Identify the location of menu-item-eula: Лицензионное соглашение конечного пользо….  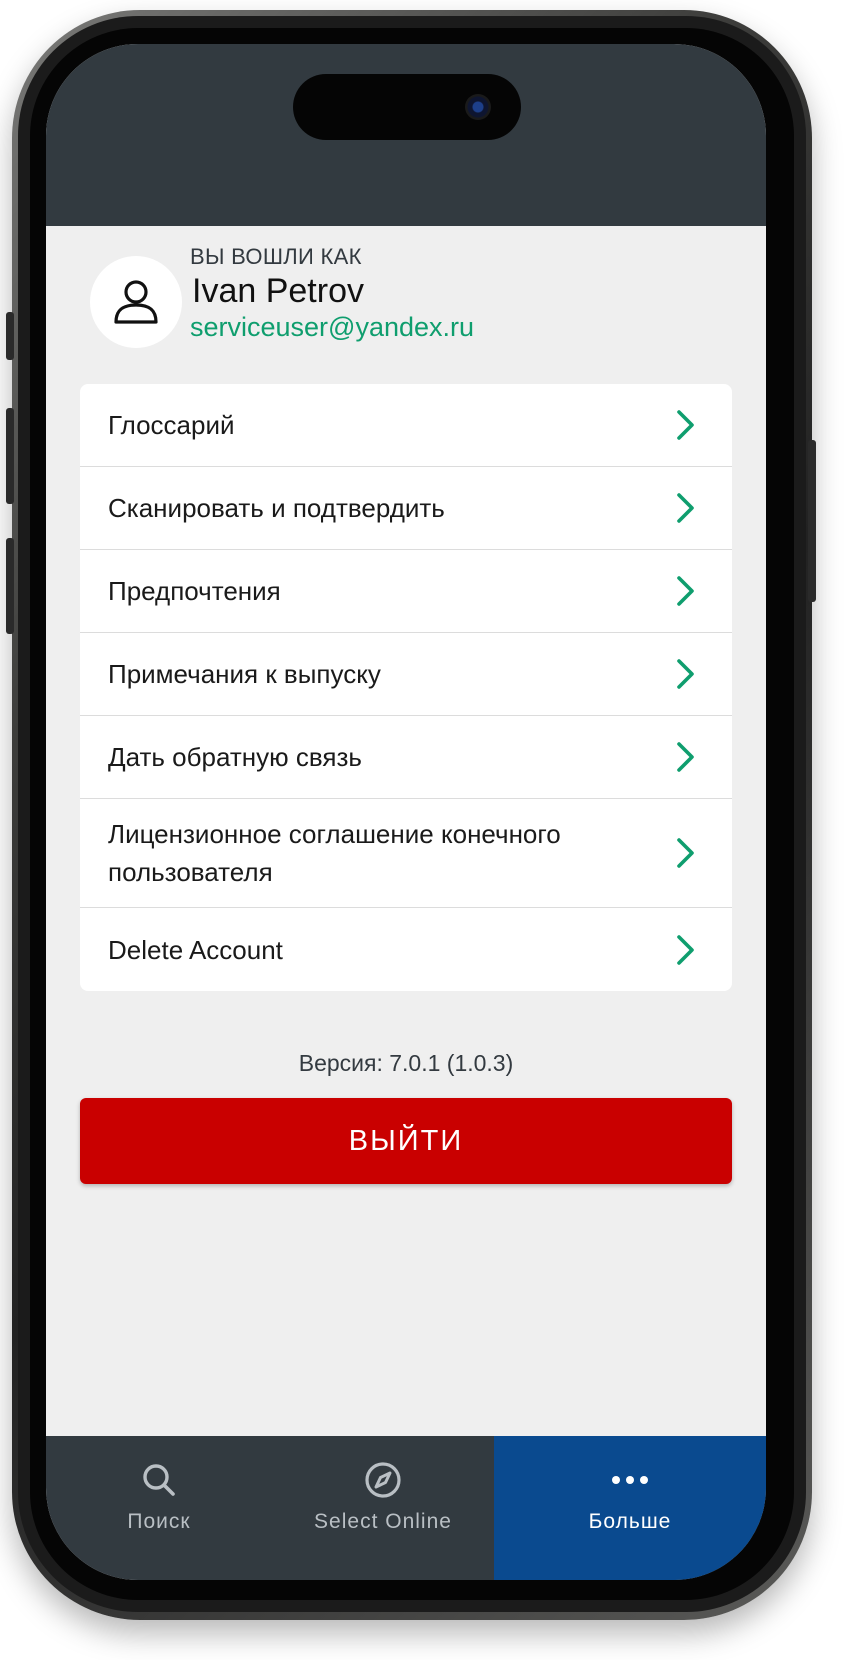
(406, 853).